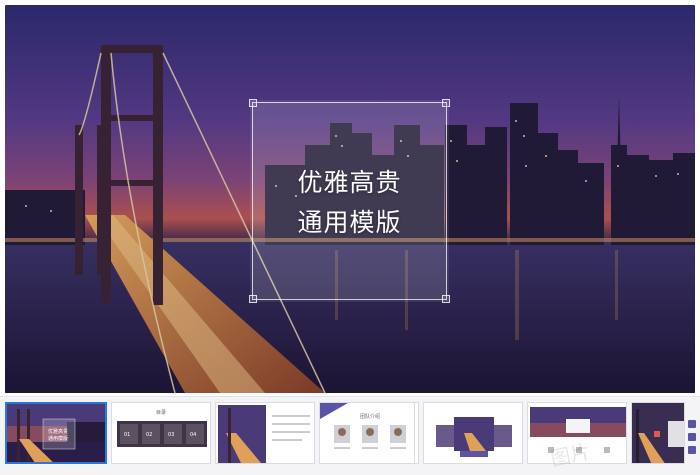 The width and height of the screenshot is (700, 475). I want to click on thumb-number: 03, so click(171, 435).